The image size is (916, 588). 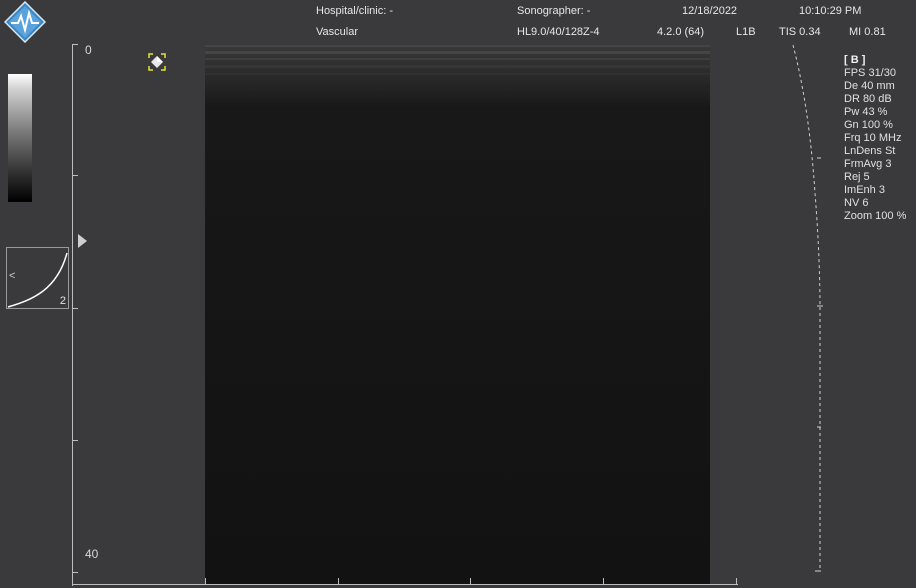 I want to click on gray-curve-box: < 2, so click(x=37, y=278).